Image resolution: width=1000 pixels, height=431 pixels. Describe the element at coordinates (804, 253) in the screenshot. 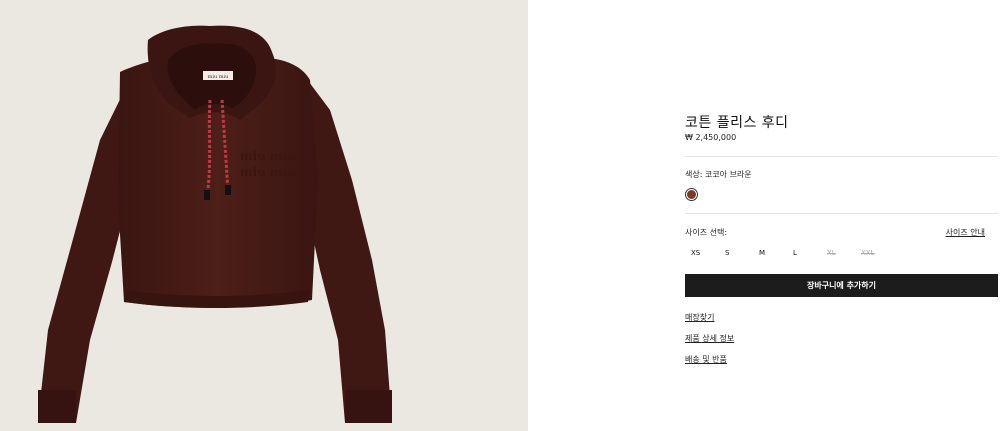

I see `size-option-l: L` at that location.